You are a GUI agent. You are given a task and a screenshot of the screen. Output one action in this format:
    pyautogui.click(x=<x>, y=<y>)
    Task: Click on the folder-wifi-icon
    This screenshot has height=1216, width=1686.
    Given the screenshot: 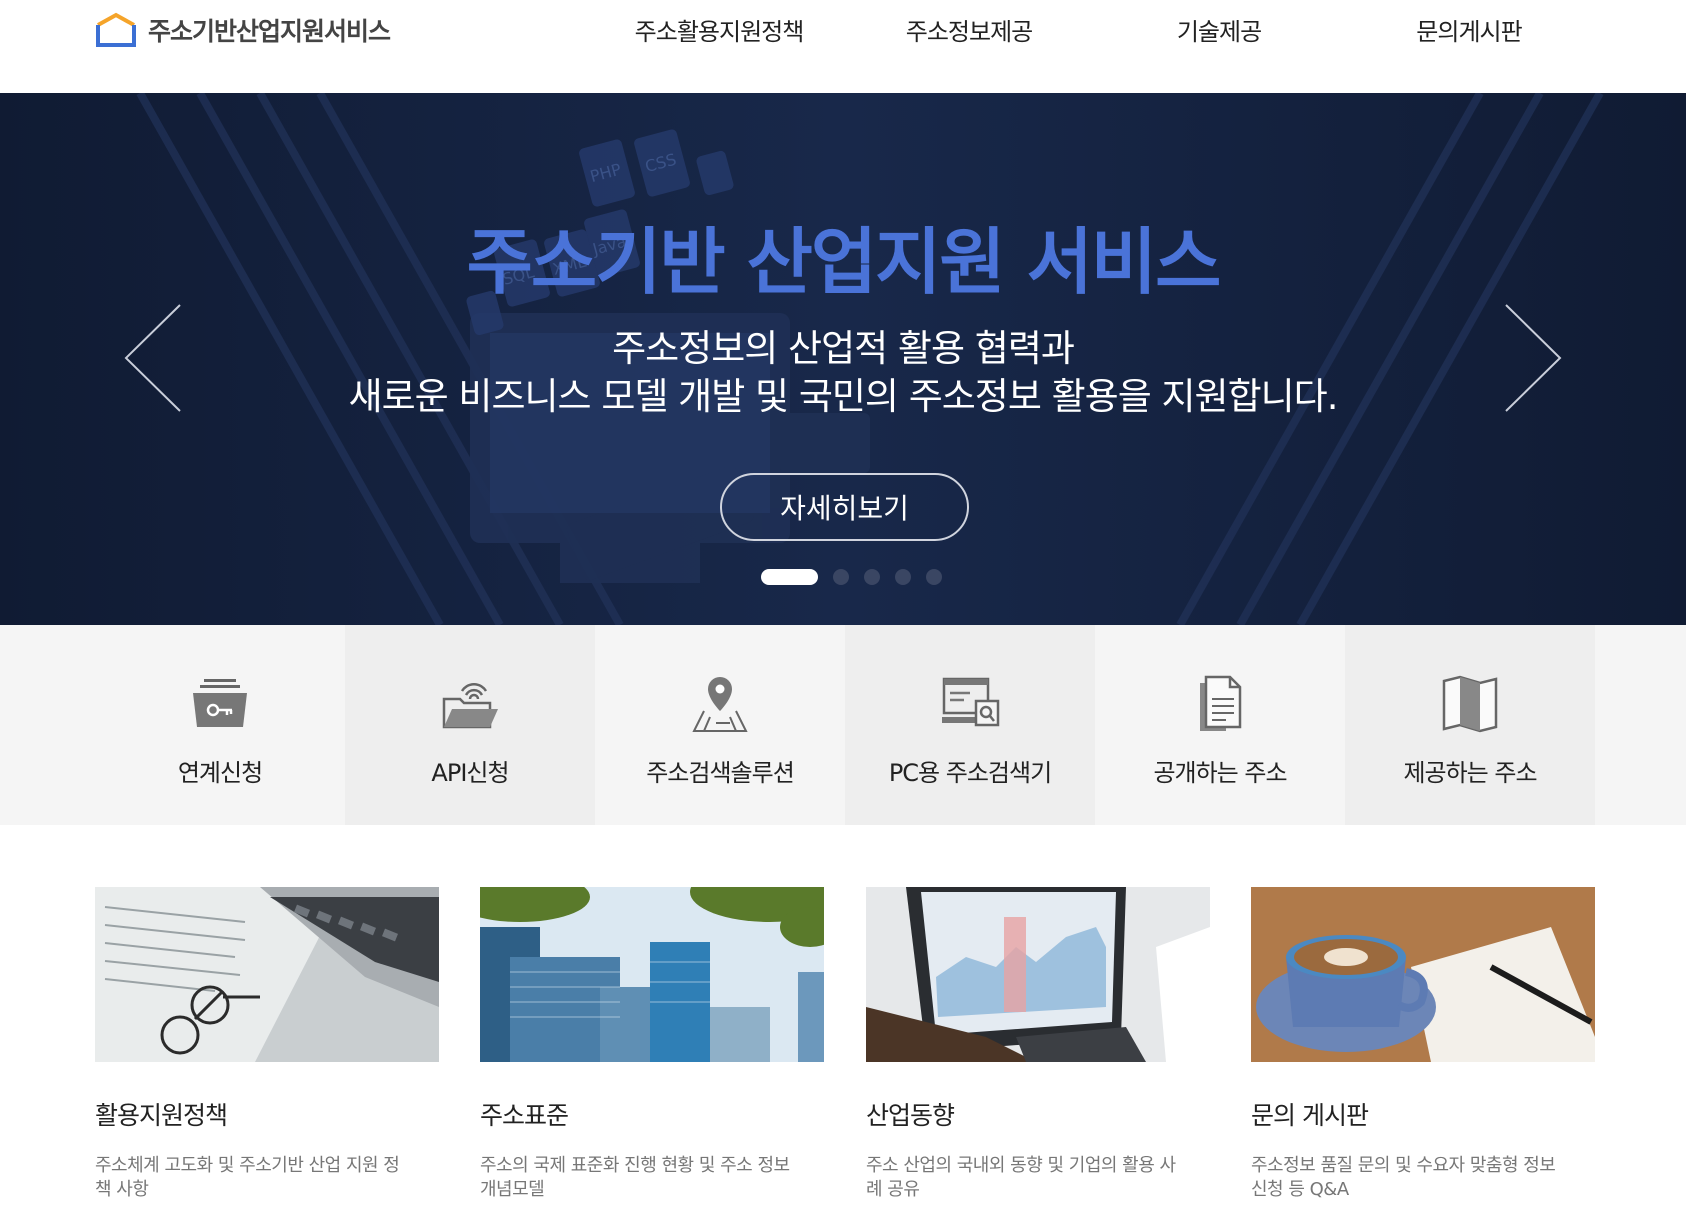 What is the action you would take?
    pyautogui.click(x=470, y=705)
    